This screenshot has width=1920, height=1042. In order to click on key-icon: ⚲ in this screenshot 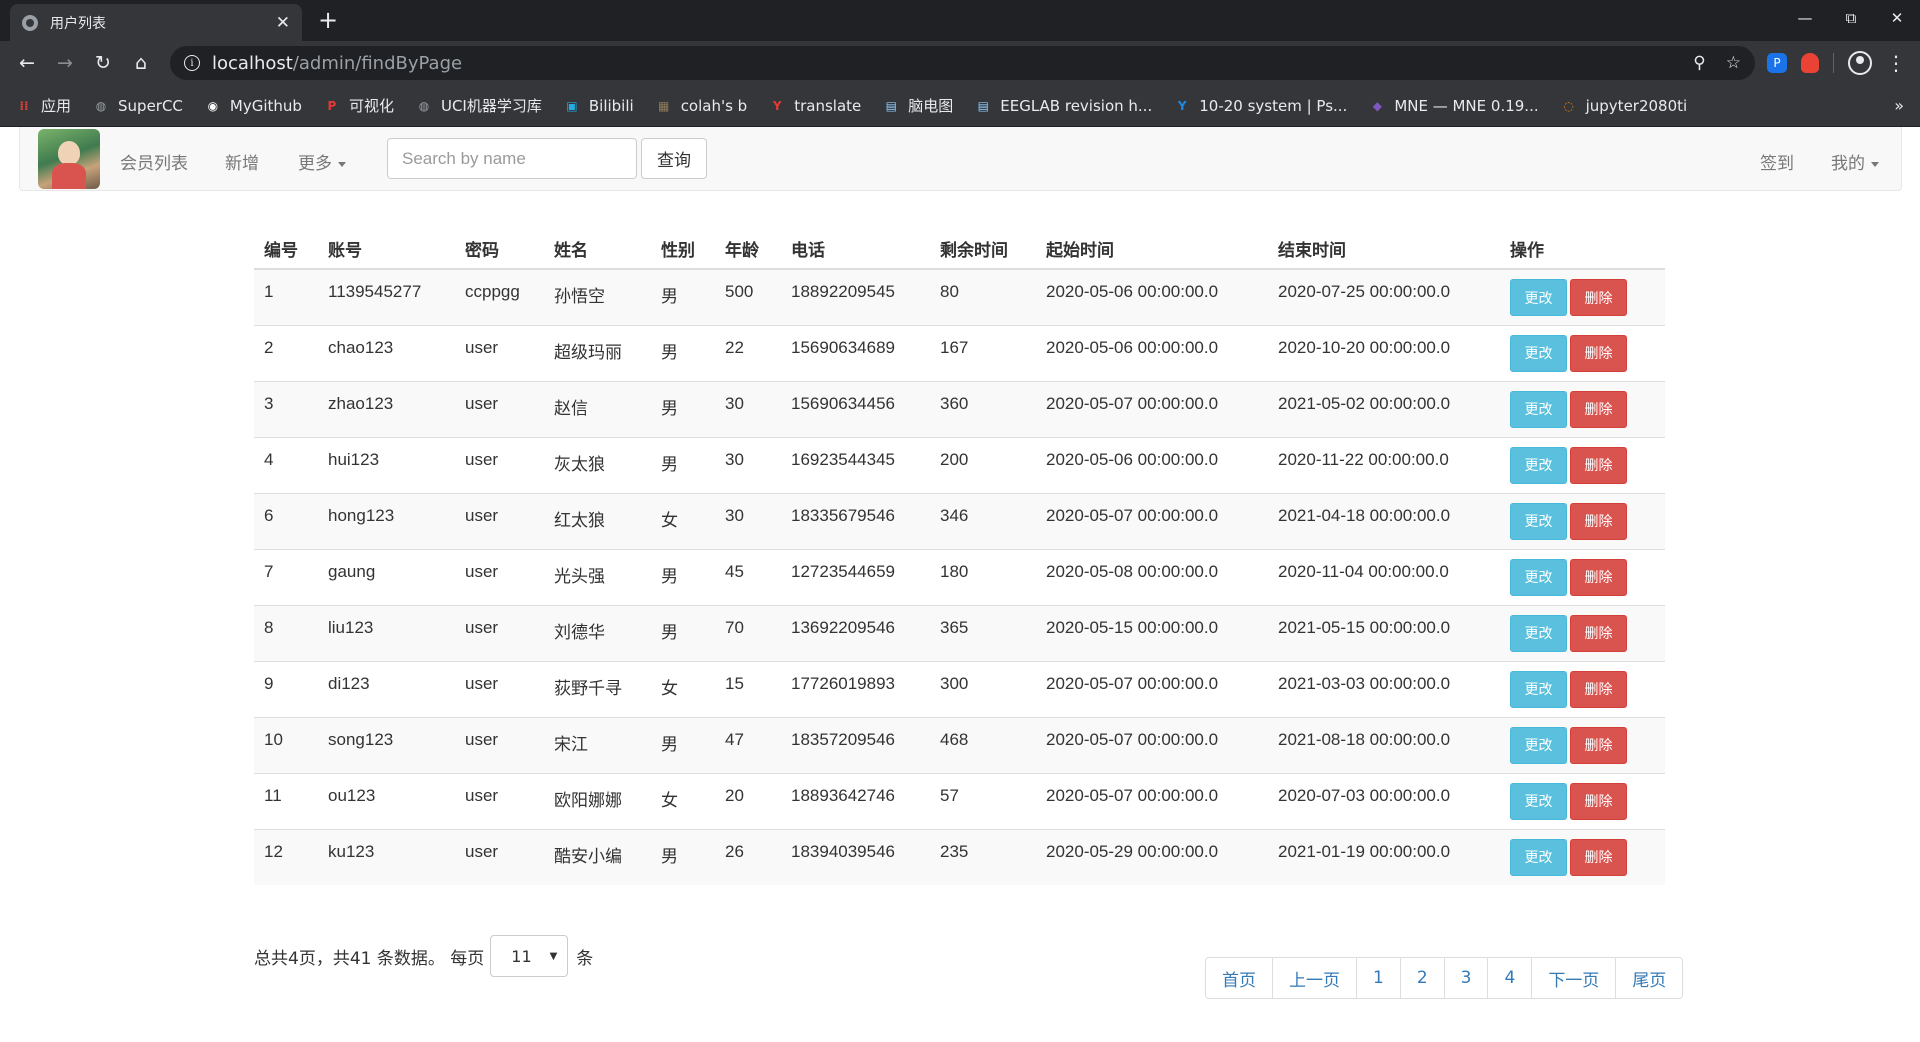, I will do `click(1699, 63)`.